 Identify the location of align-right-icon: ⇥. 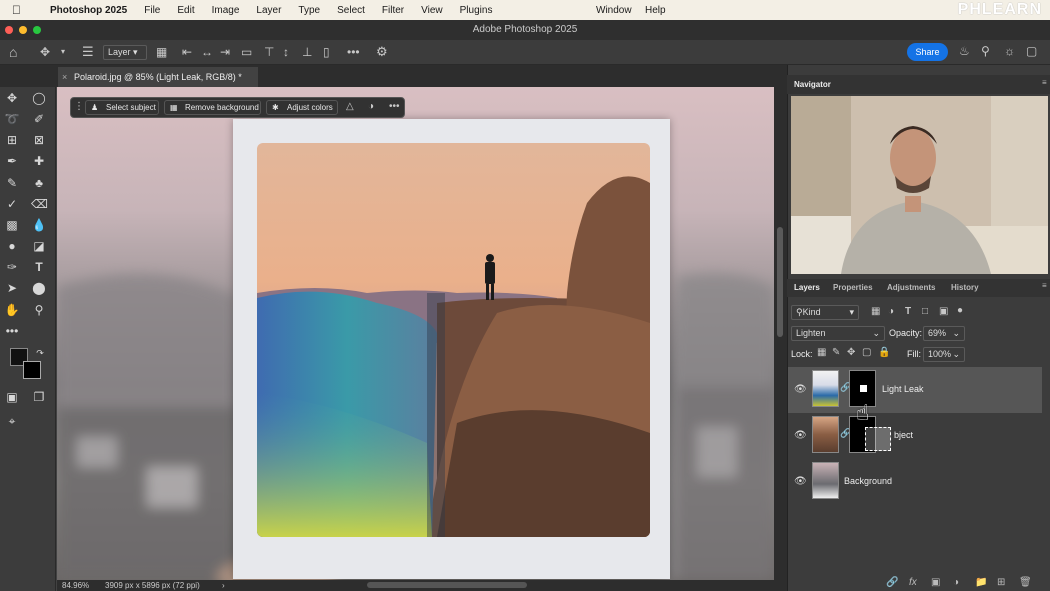
(225, 52).